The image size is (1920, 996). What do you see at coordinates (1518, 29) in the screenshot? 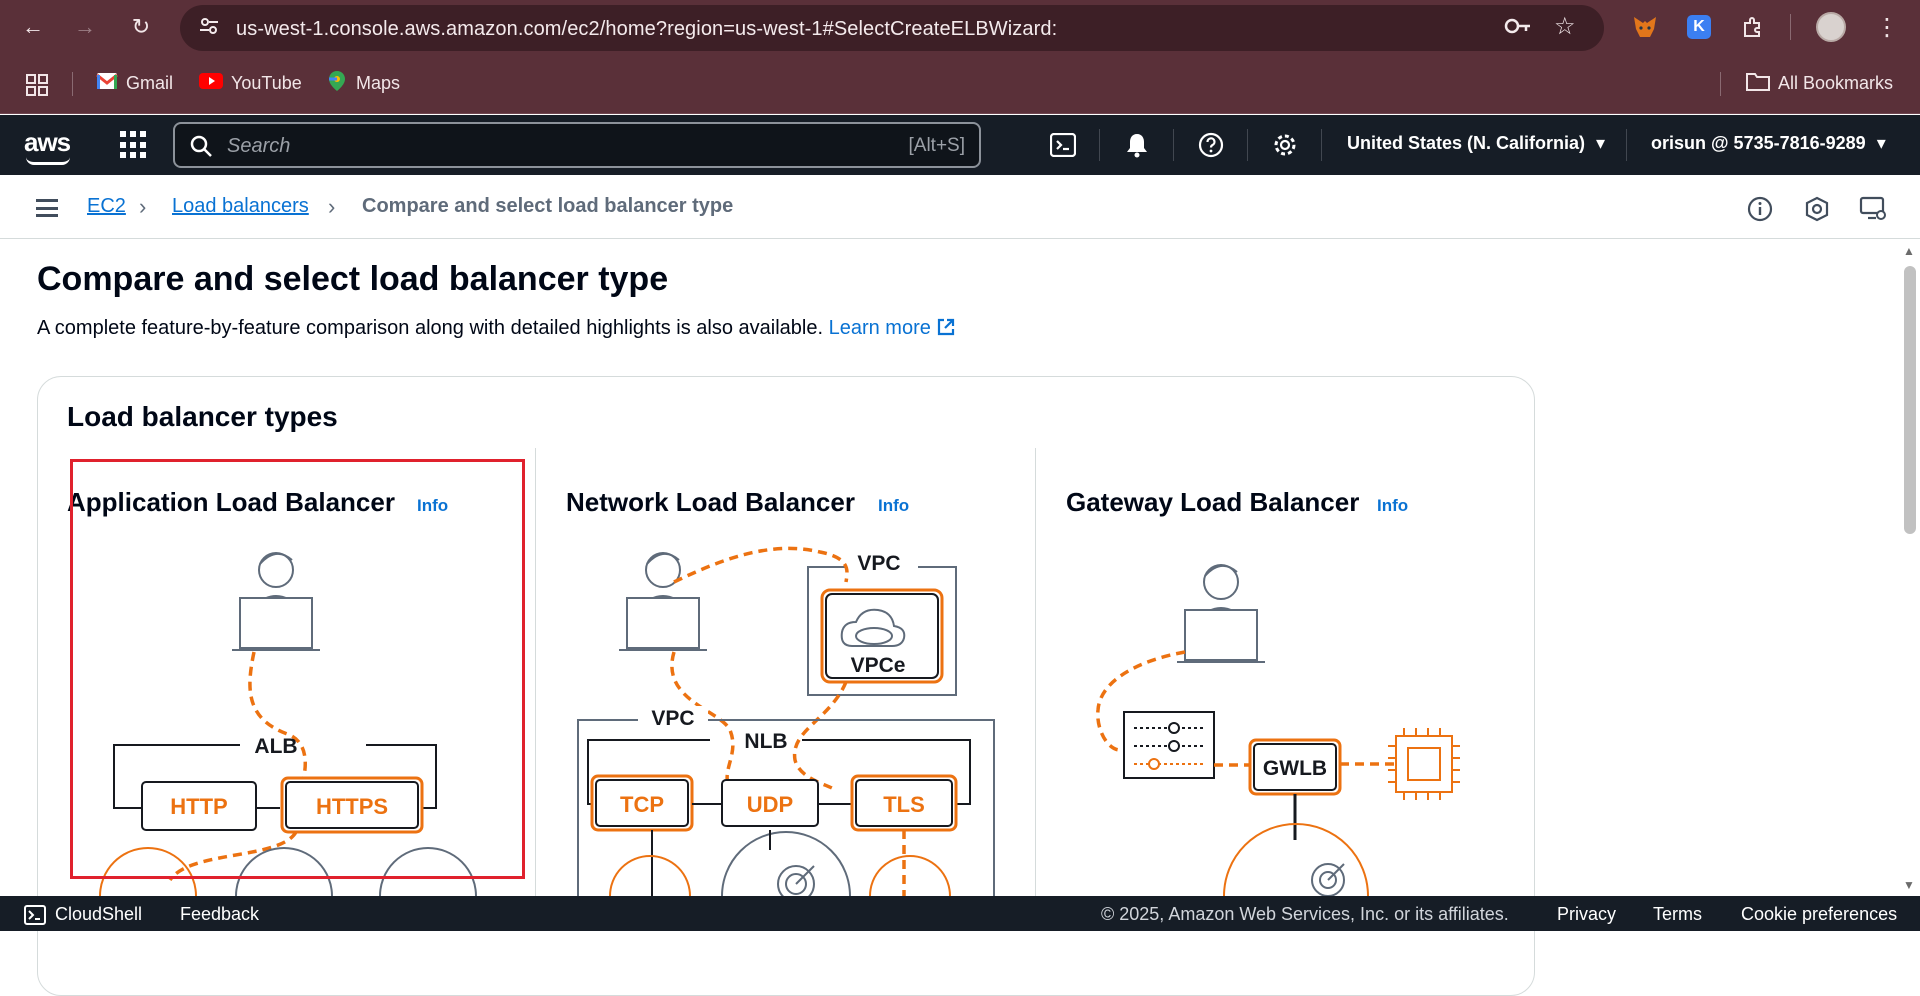
I see `password-key-icon` at bounding box center [1518, 29].